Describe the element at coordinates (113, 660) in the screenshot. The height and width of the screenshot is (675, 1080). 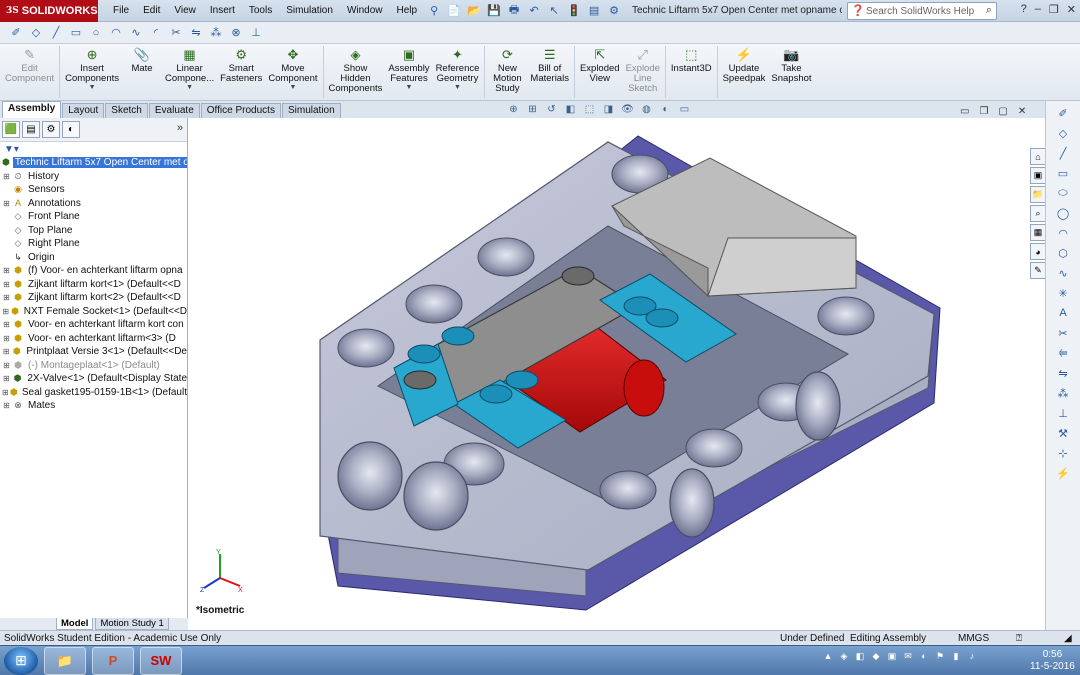
I see `powerpoint-taskbar-icon: P` at that location.